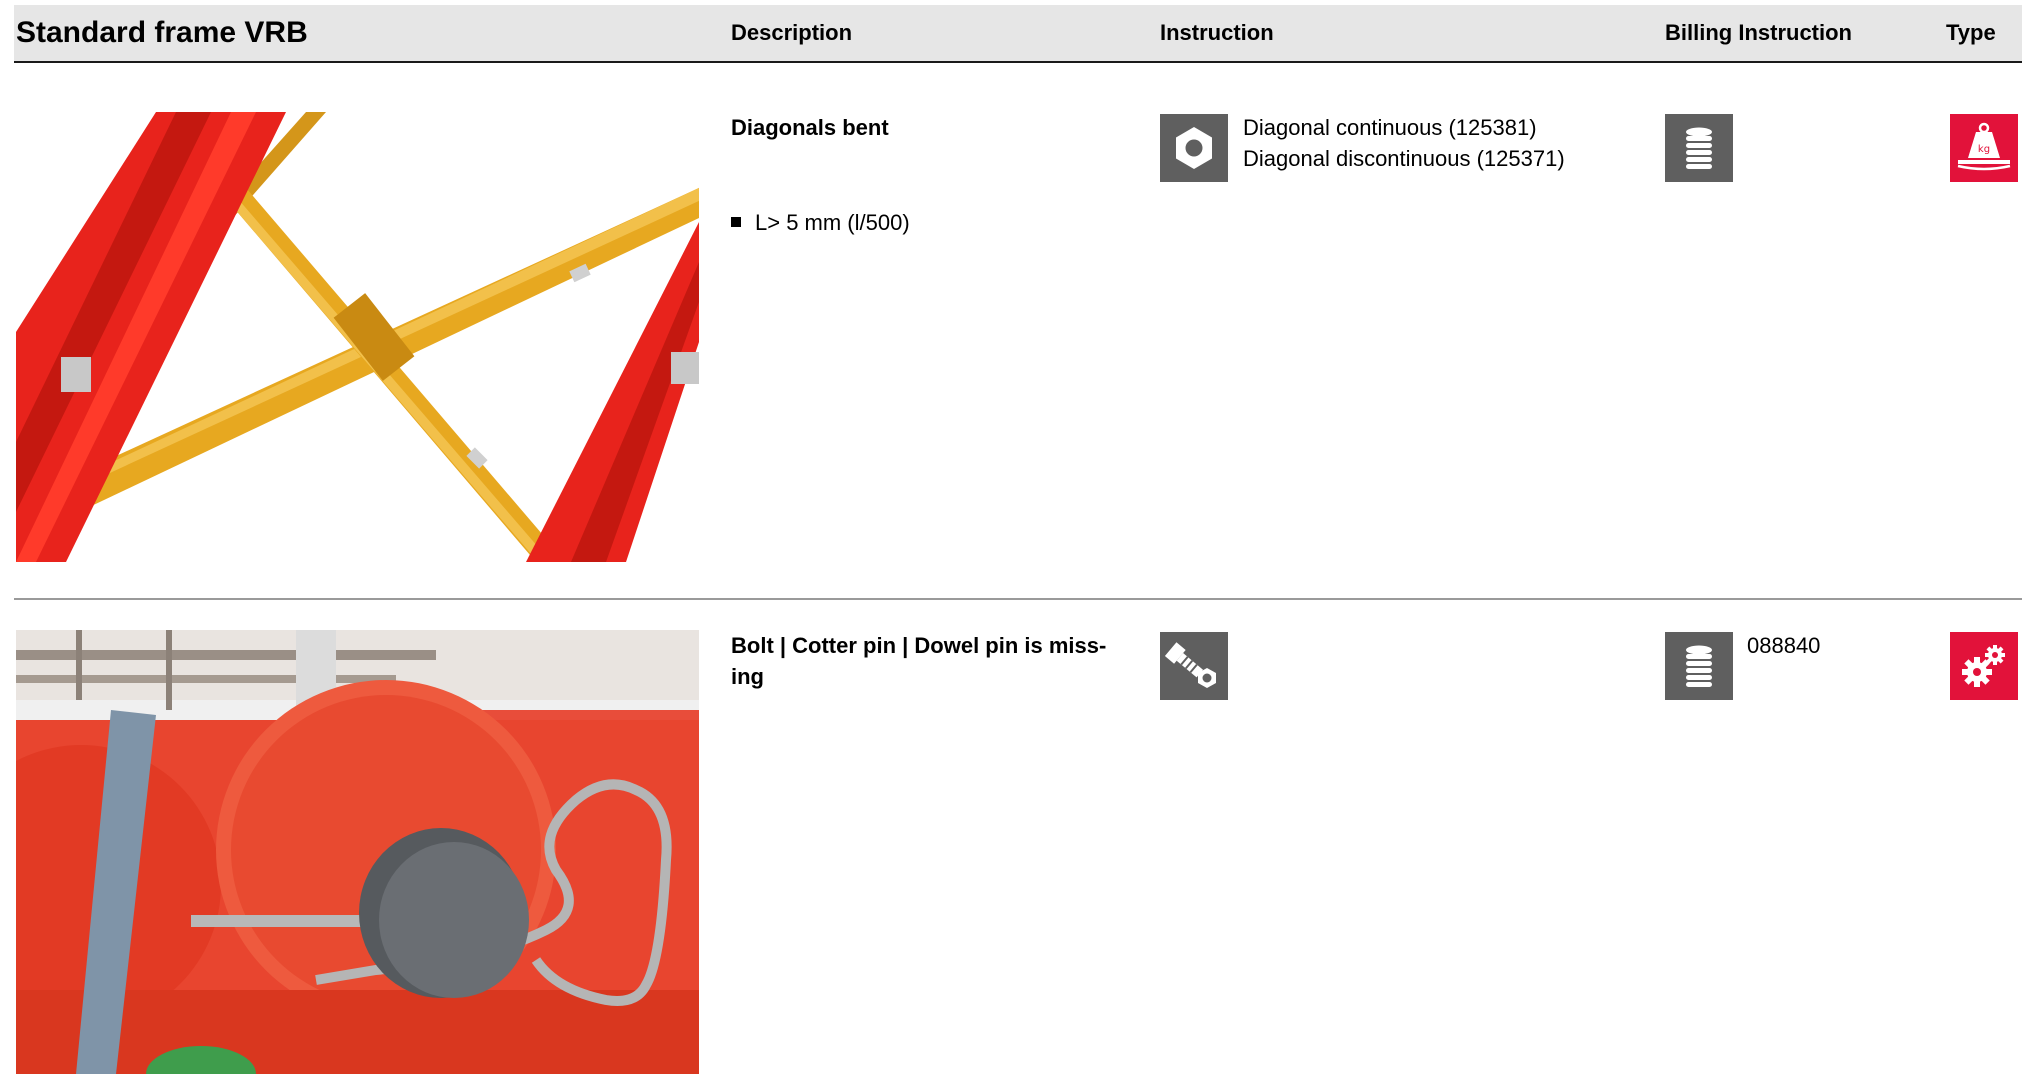 Image resolution: width=2026 pixels, height=1074 pixels. I want to click on weight-kg-icon: kg, so click(1984, 148).